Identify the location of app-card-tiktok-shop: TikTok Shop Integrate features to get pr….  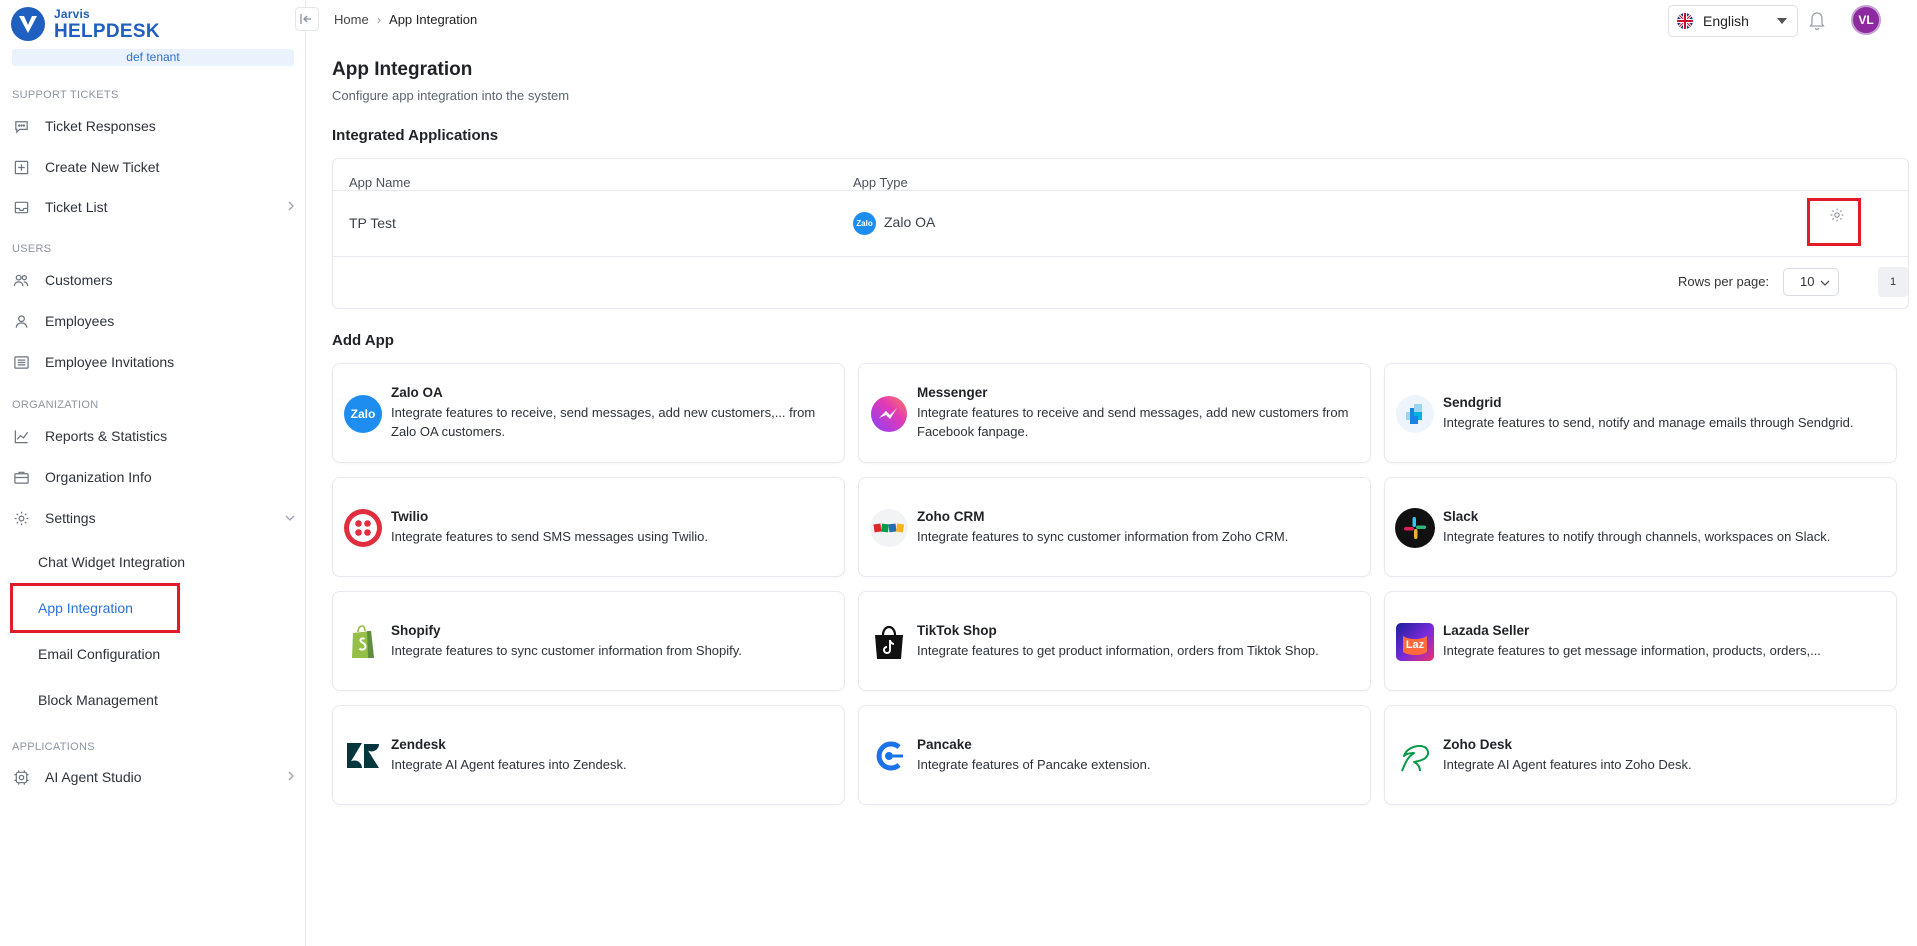
(1114, 641).